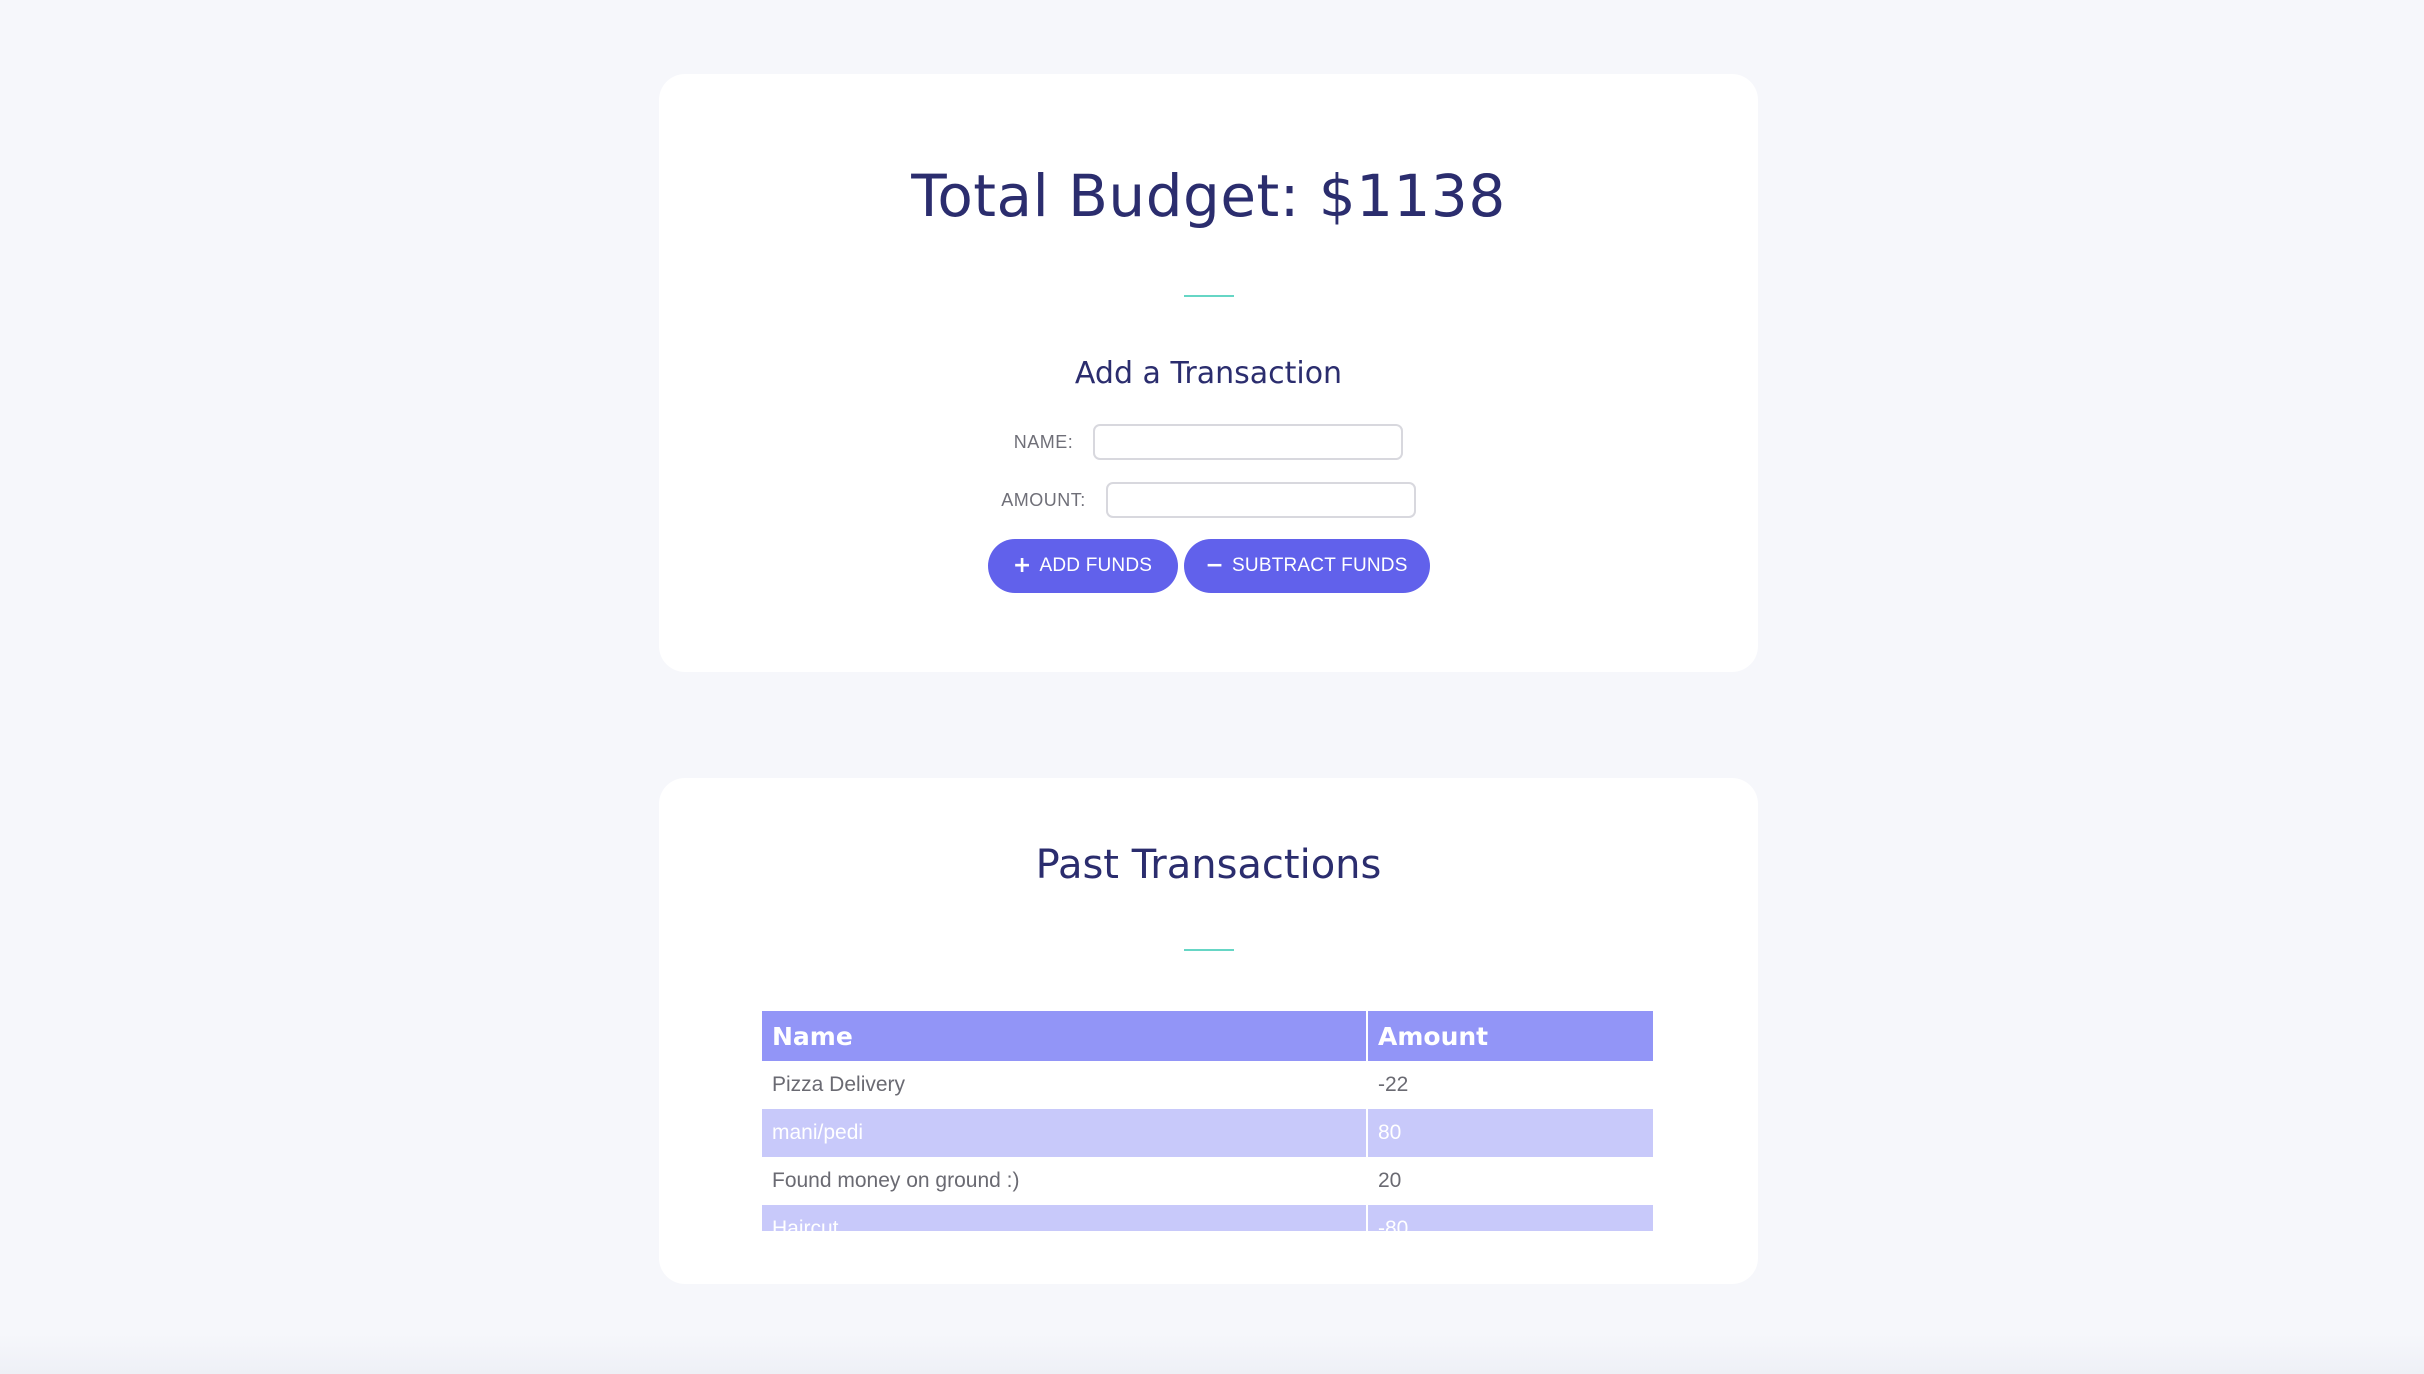  Describe the element at coordinates (1065, 1181) in the screenshot. I see `transaction-name: Found money on ground :)` at that location.